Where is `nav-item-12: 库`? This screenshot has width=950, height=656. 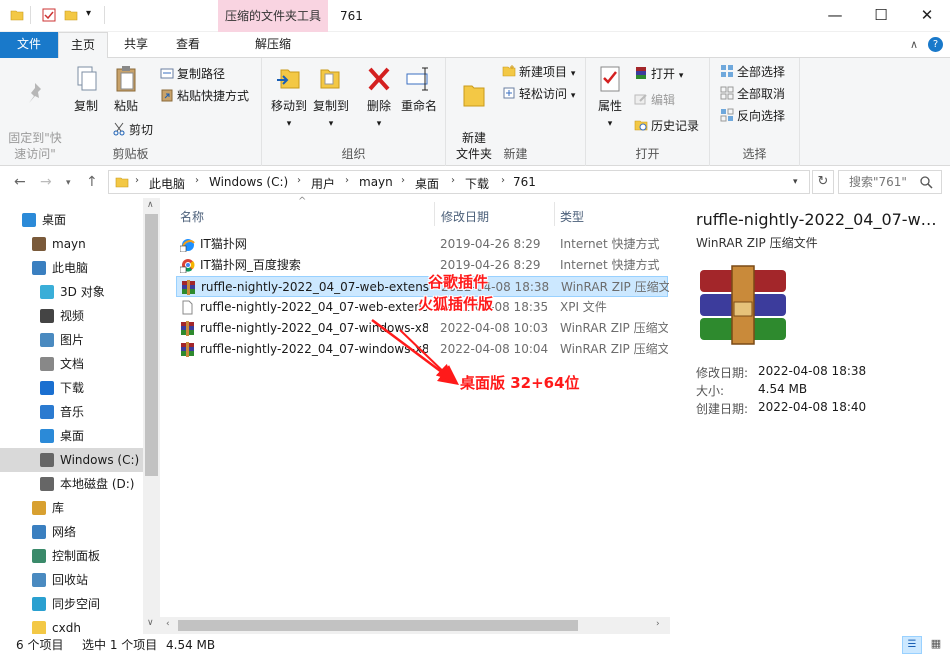
nav-item-12: 库 is located at coordinates (71, 508).